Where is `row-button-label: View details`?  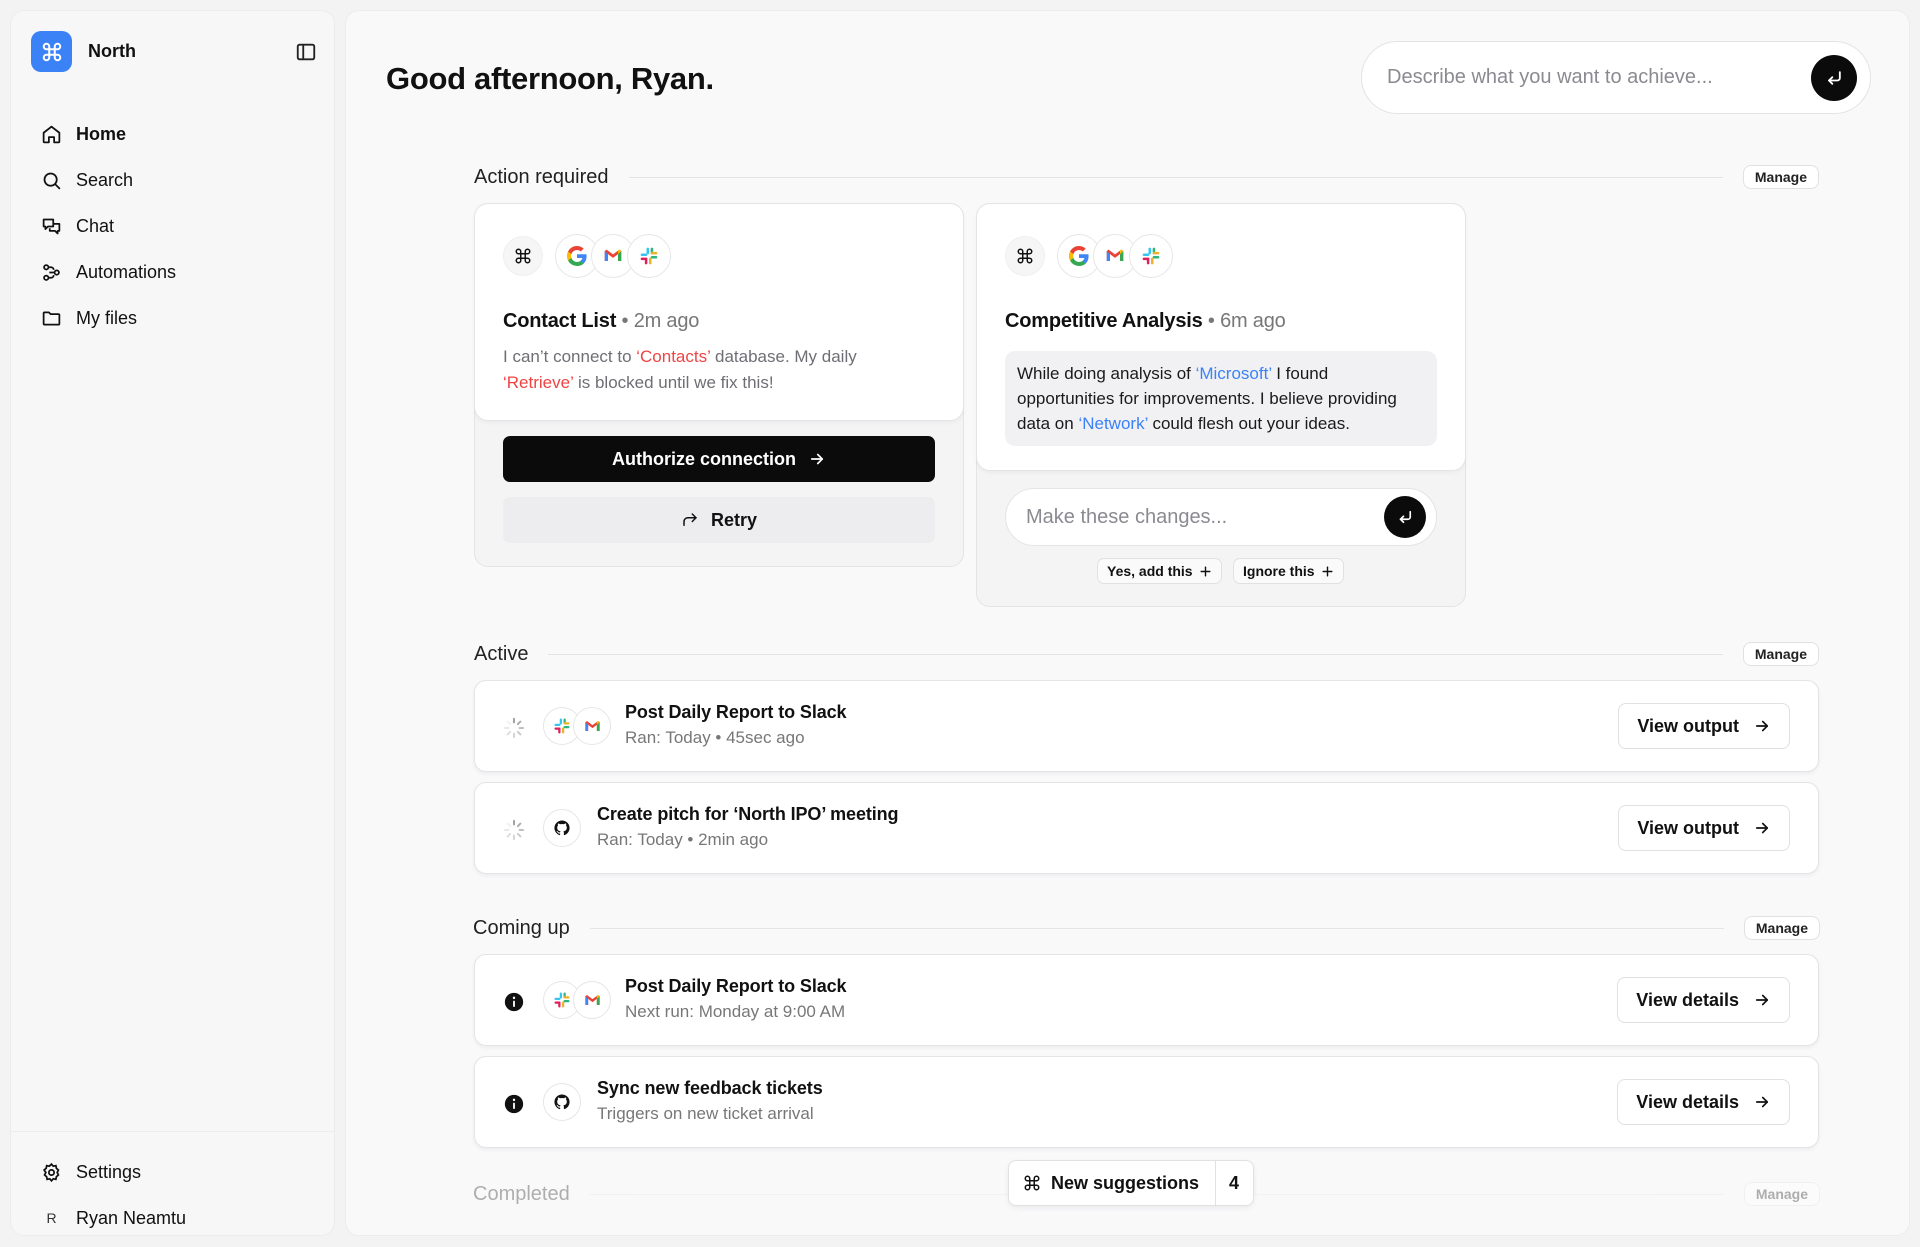 row-button-label: View details is located at coordinates (1687, 1101).